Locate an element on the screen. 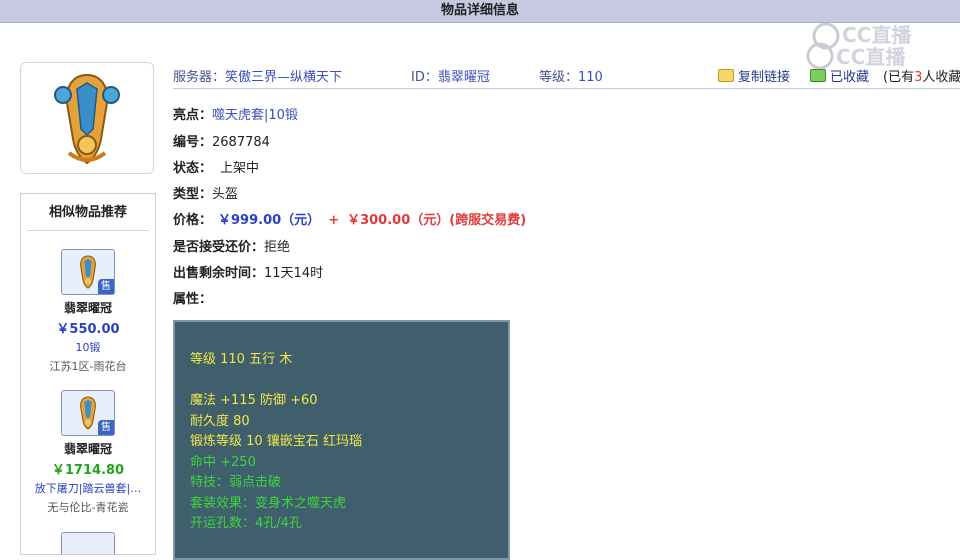 The image size is (960, 560). remaining-time-row: 出售剩余时间：11天14时 is located at coordinates (248, 271).